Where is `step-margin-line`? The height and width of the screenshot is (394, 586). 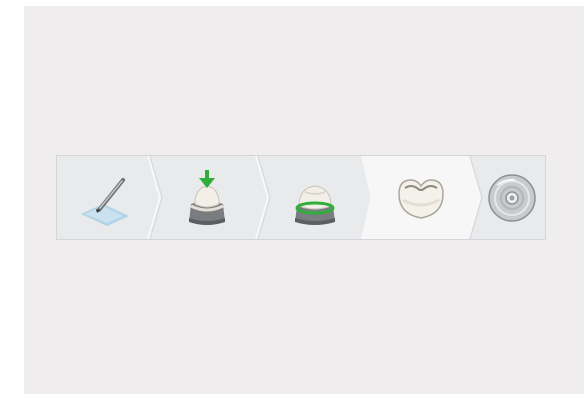
step-margin-line is located at coordinates (315, 197).